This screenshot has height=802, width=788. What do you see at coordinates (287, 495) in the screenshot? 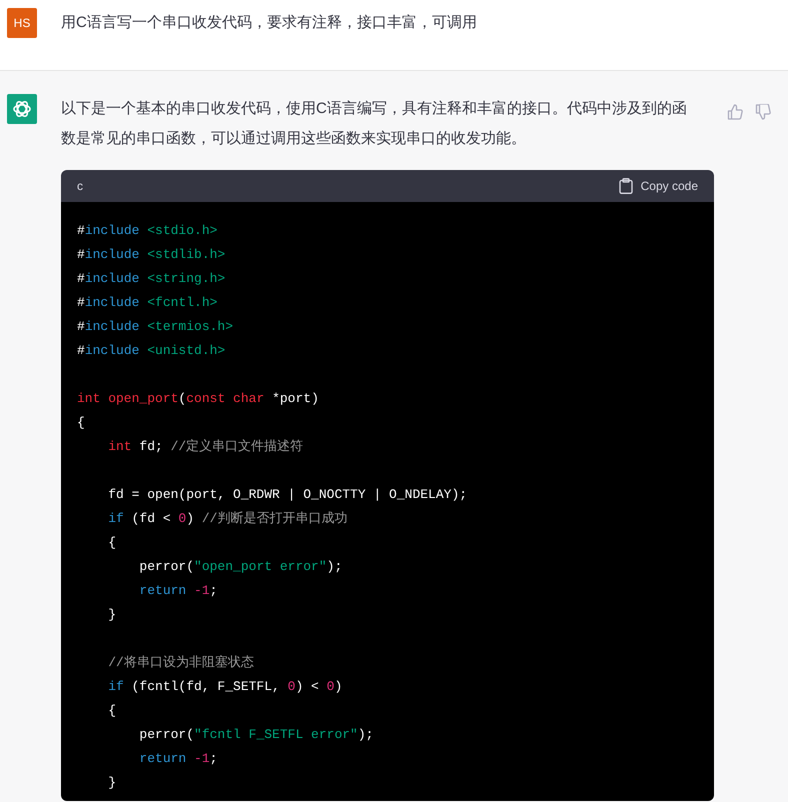
I see `code-line: fd = open(port, O_RDWR | O_NOCTTY | O_NDELAY);` at bounding box center [287, 495].